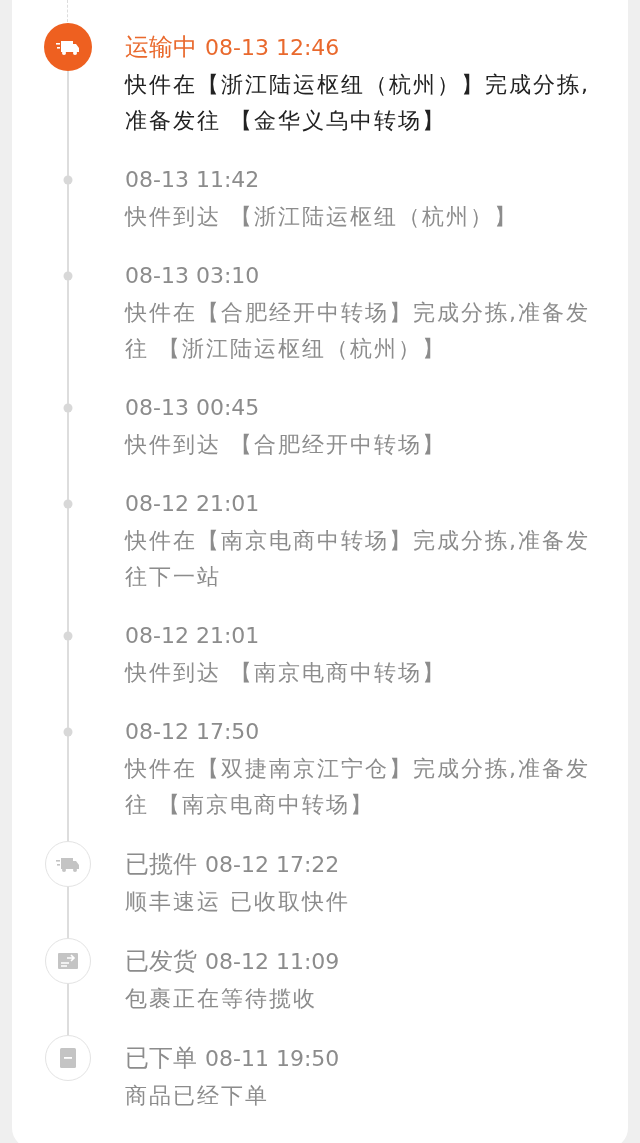  I want to click on timestamp: 08-12 17:50, so click(192, 732).